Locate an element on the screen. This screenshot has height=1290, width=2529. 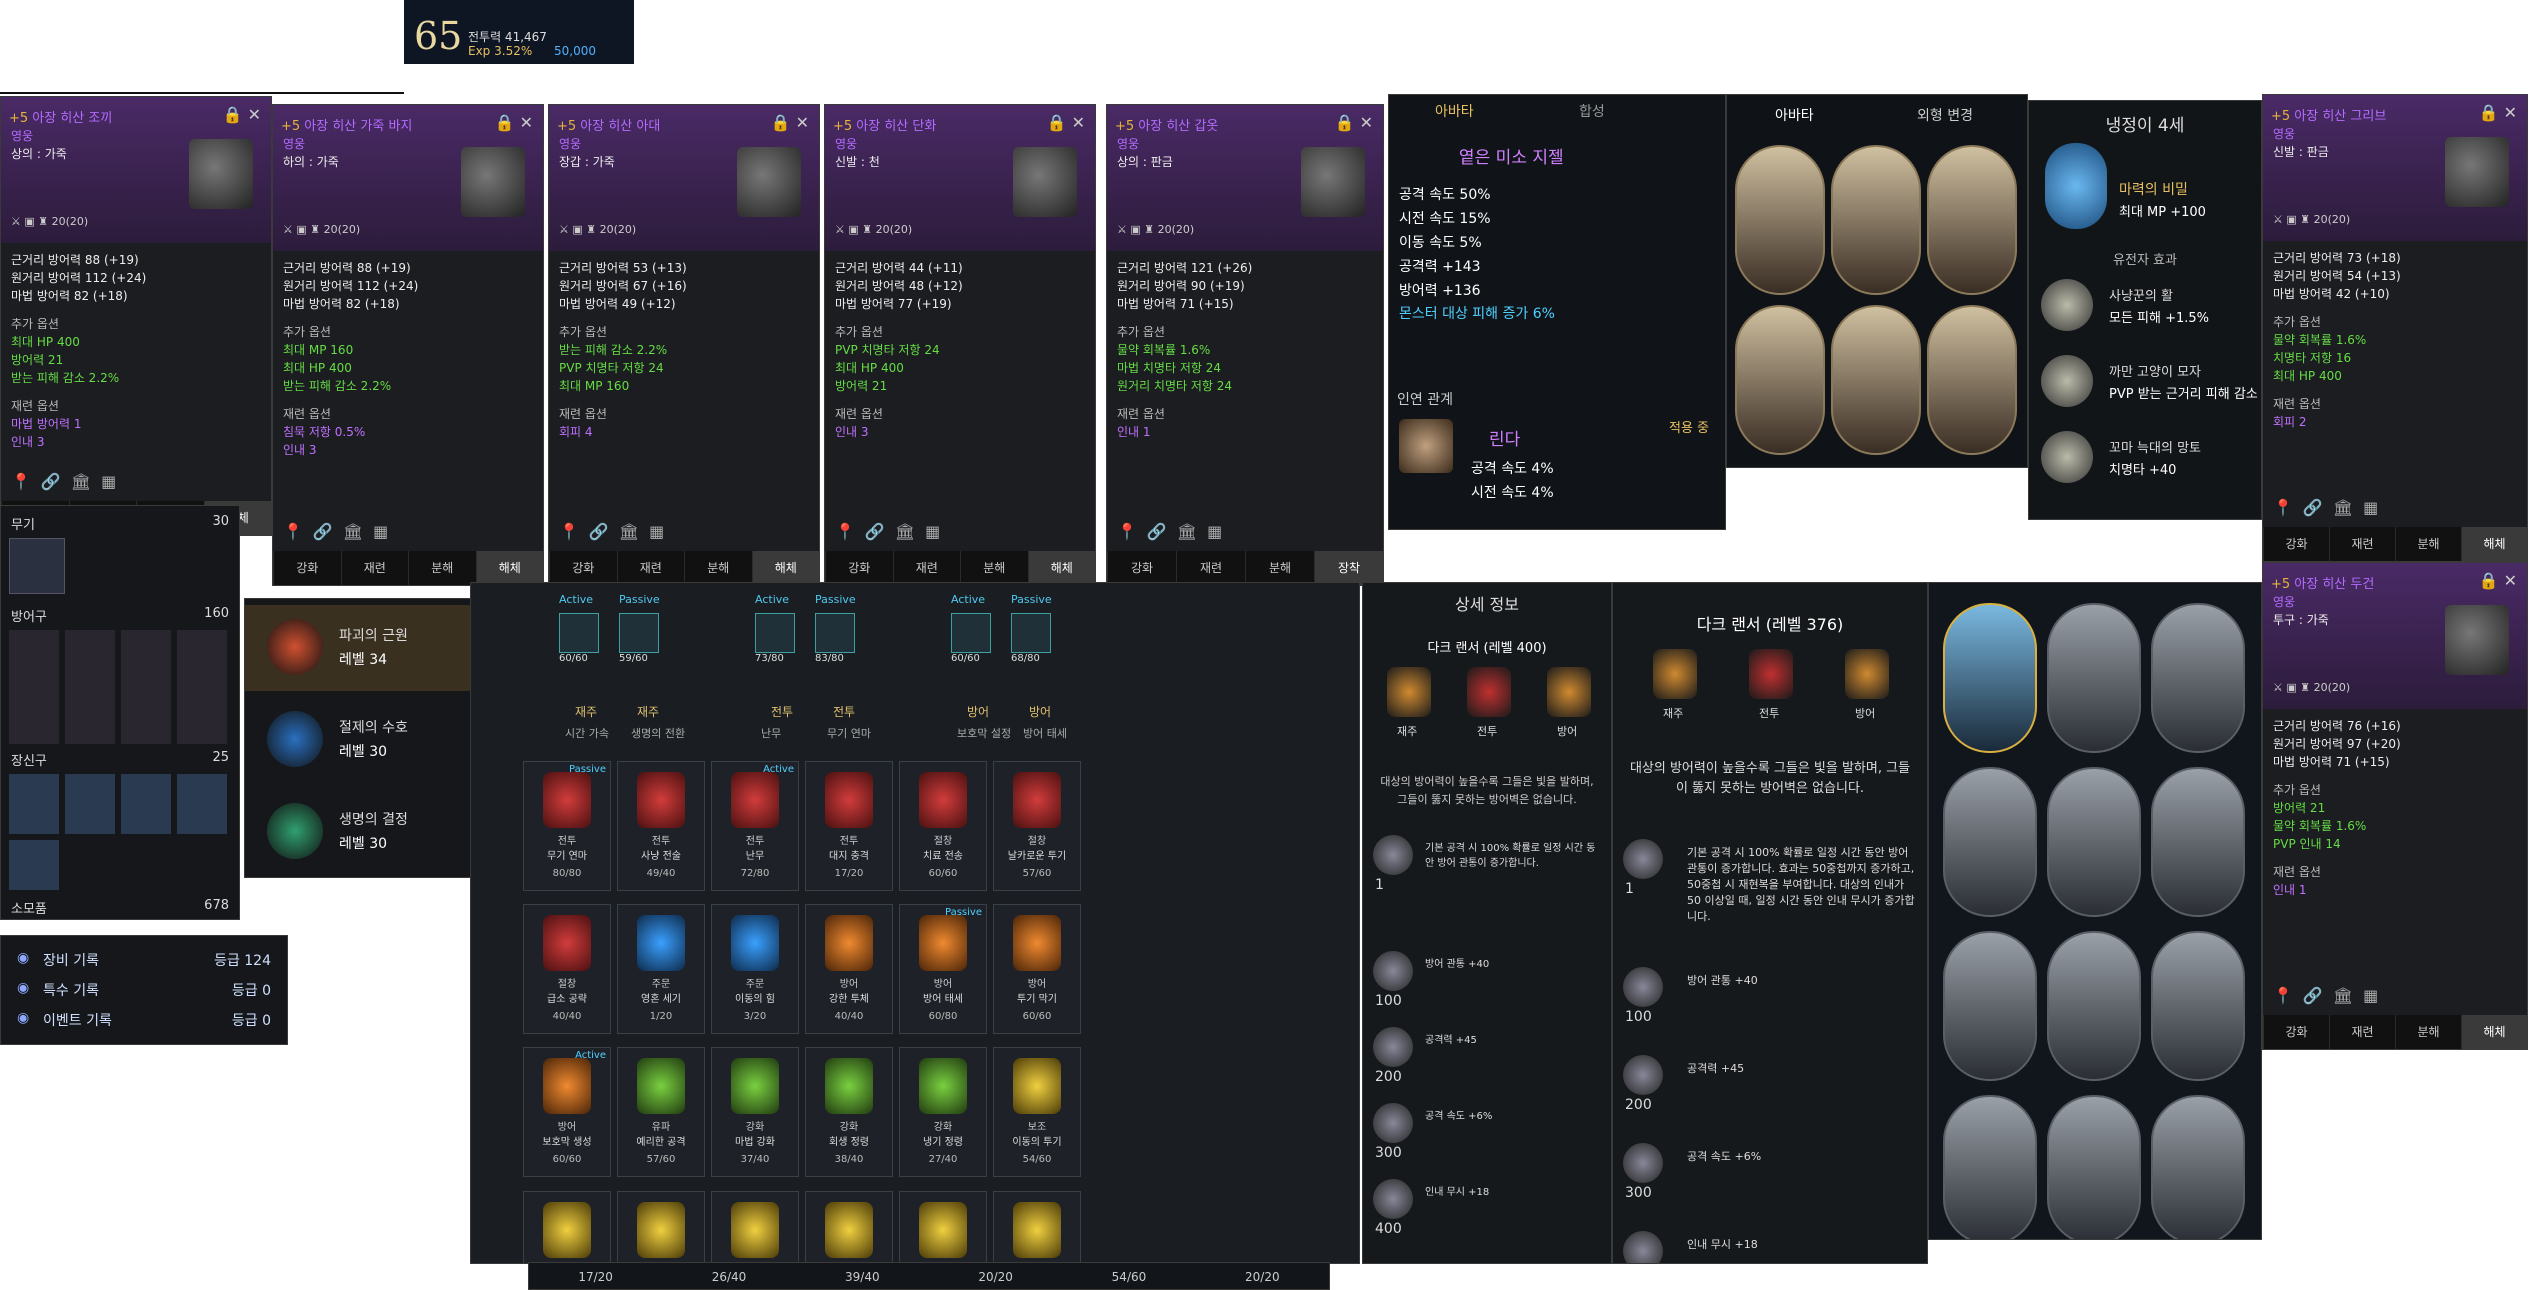
armor-slots is located at coordinates (121, 687).